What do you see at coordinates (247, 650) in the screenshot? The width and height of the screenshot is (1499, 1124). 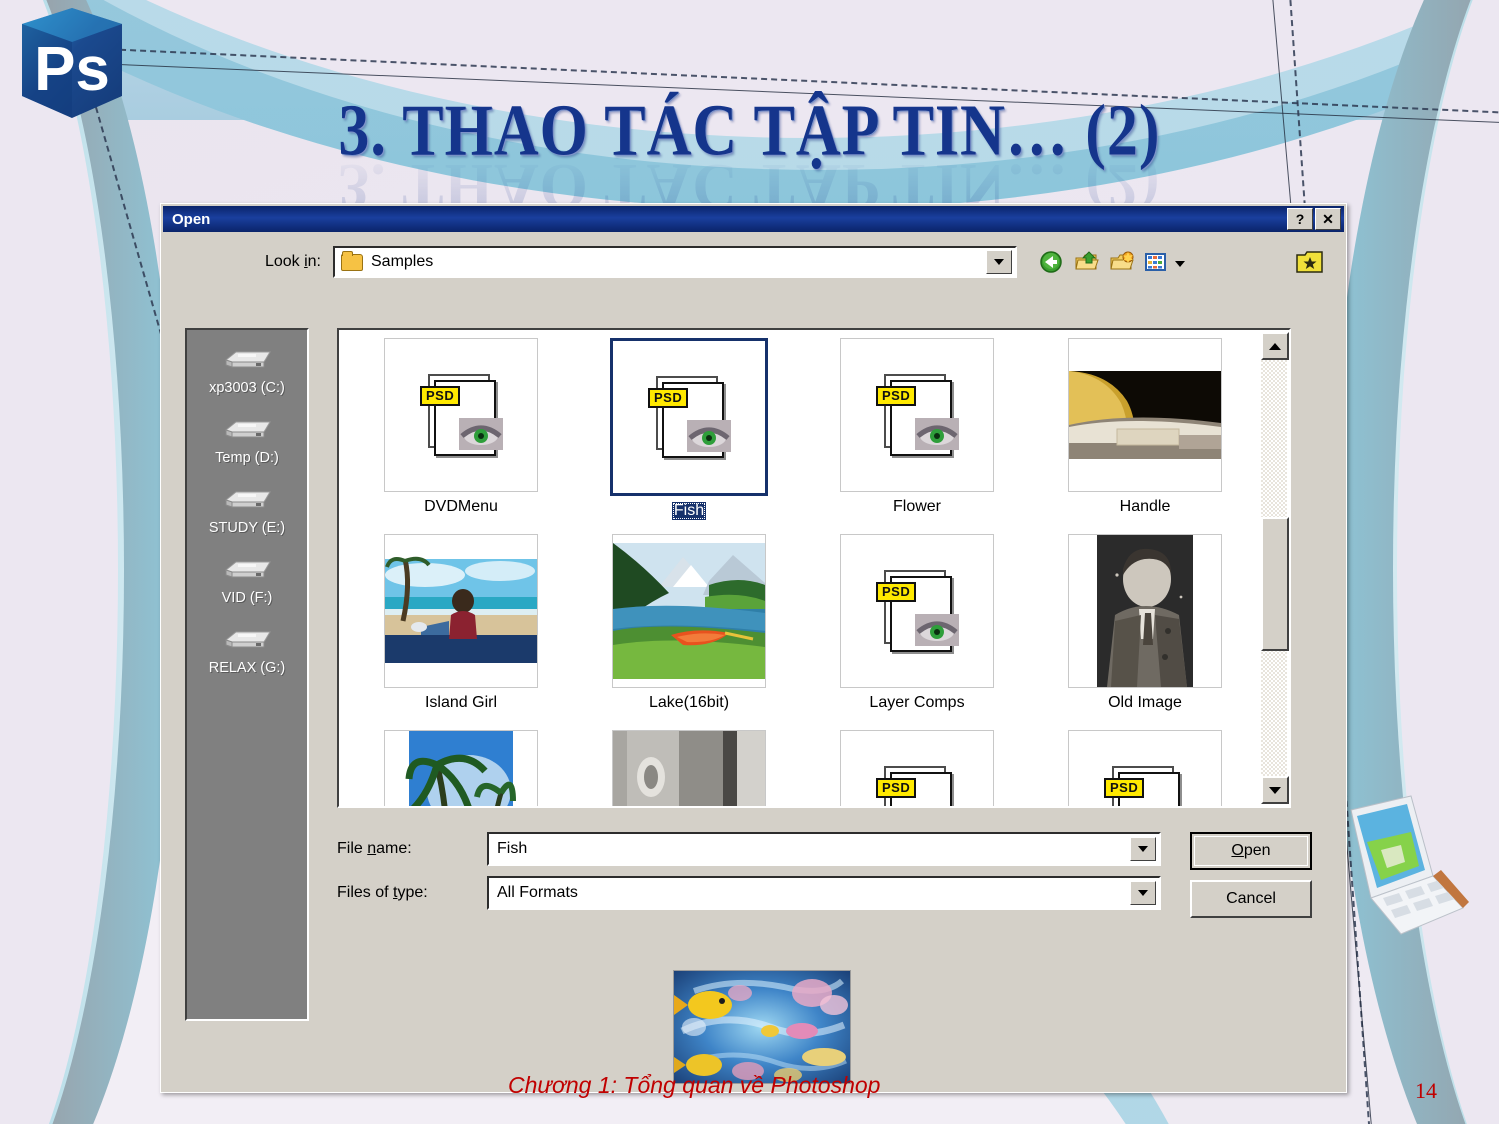 I see `place-item: RELAX (G:)` at bounding box center [247, 650].